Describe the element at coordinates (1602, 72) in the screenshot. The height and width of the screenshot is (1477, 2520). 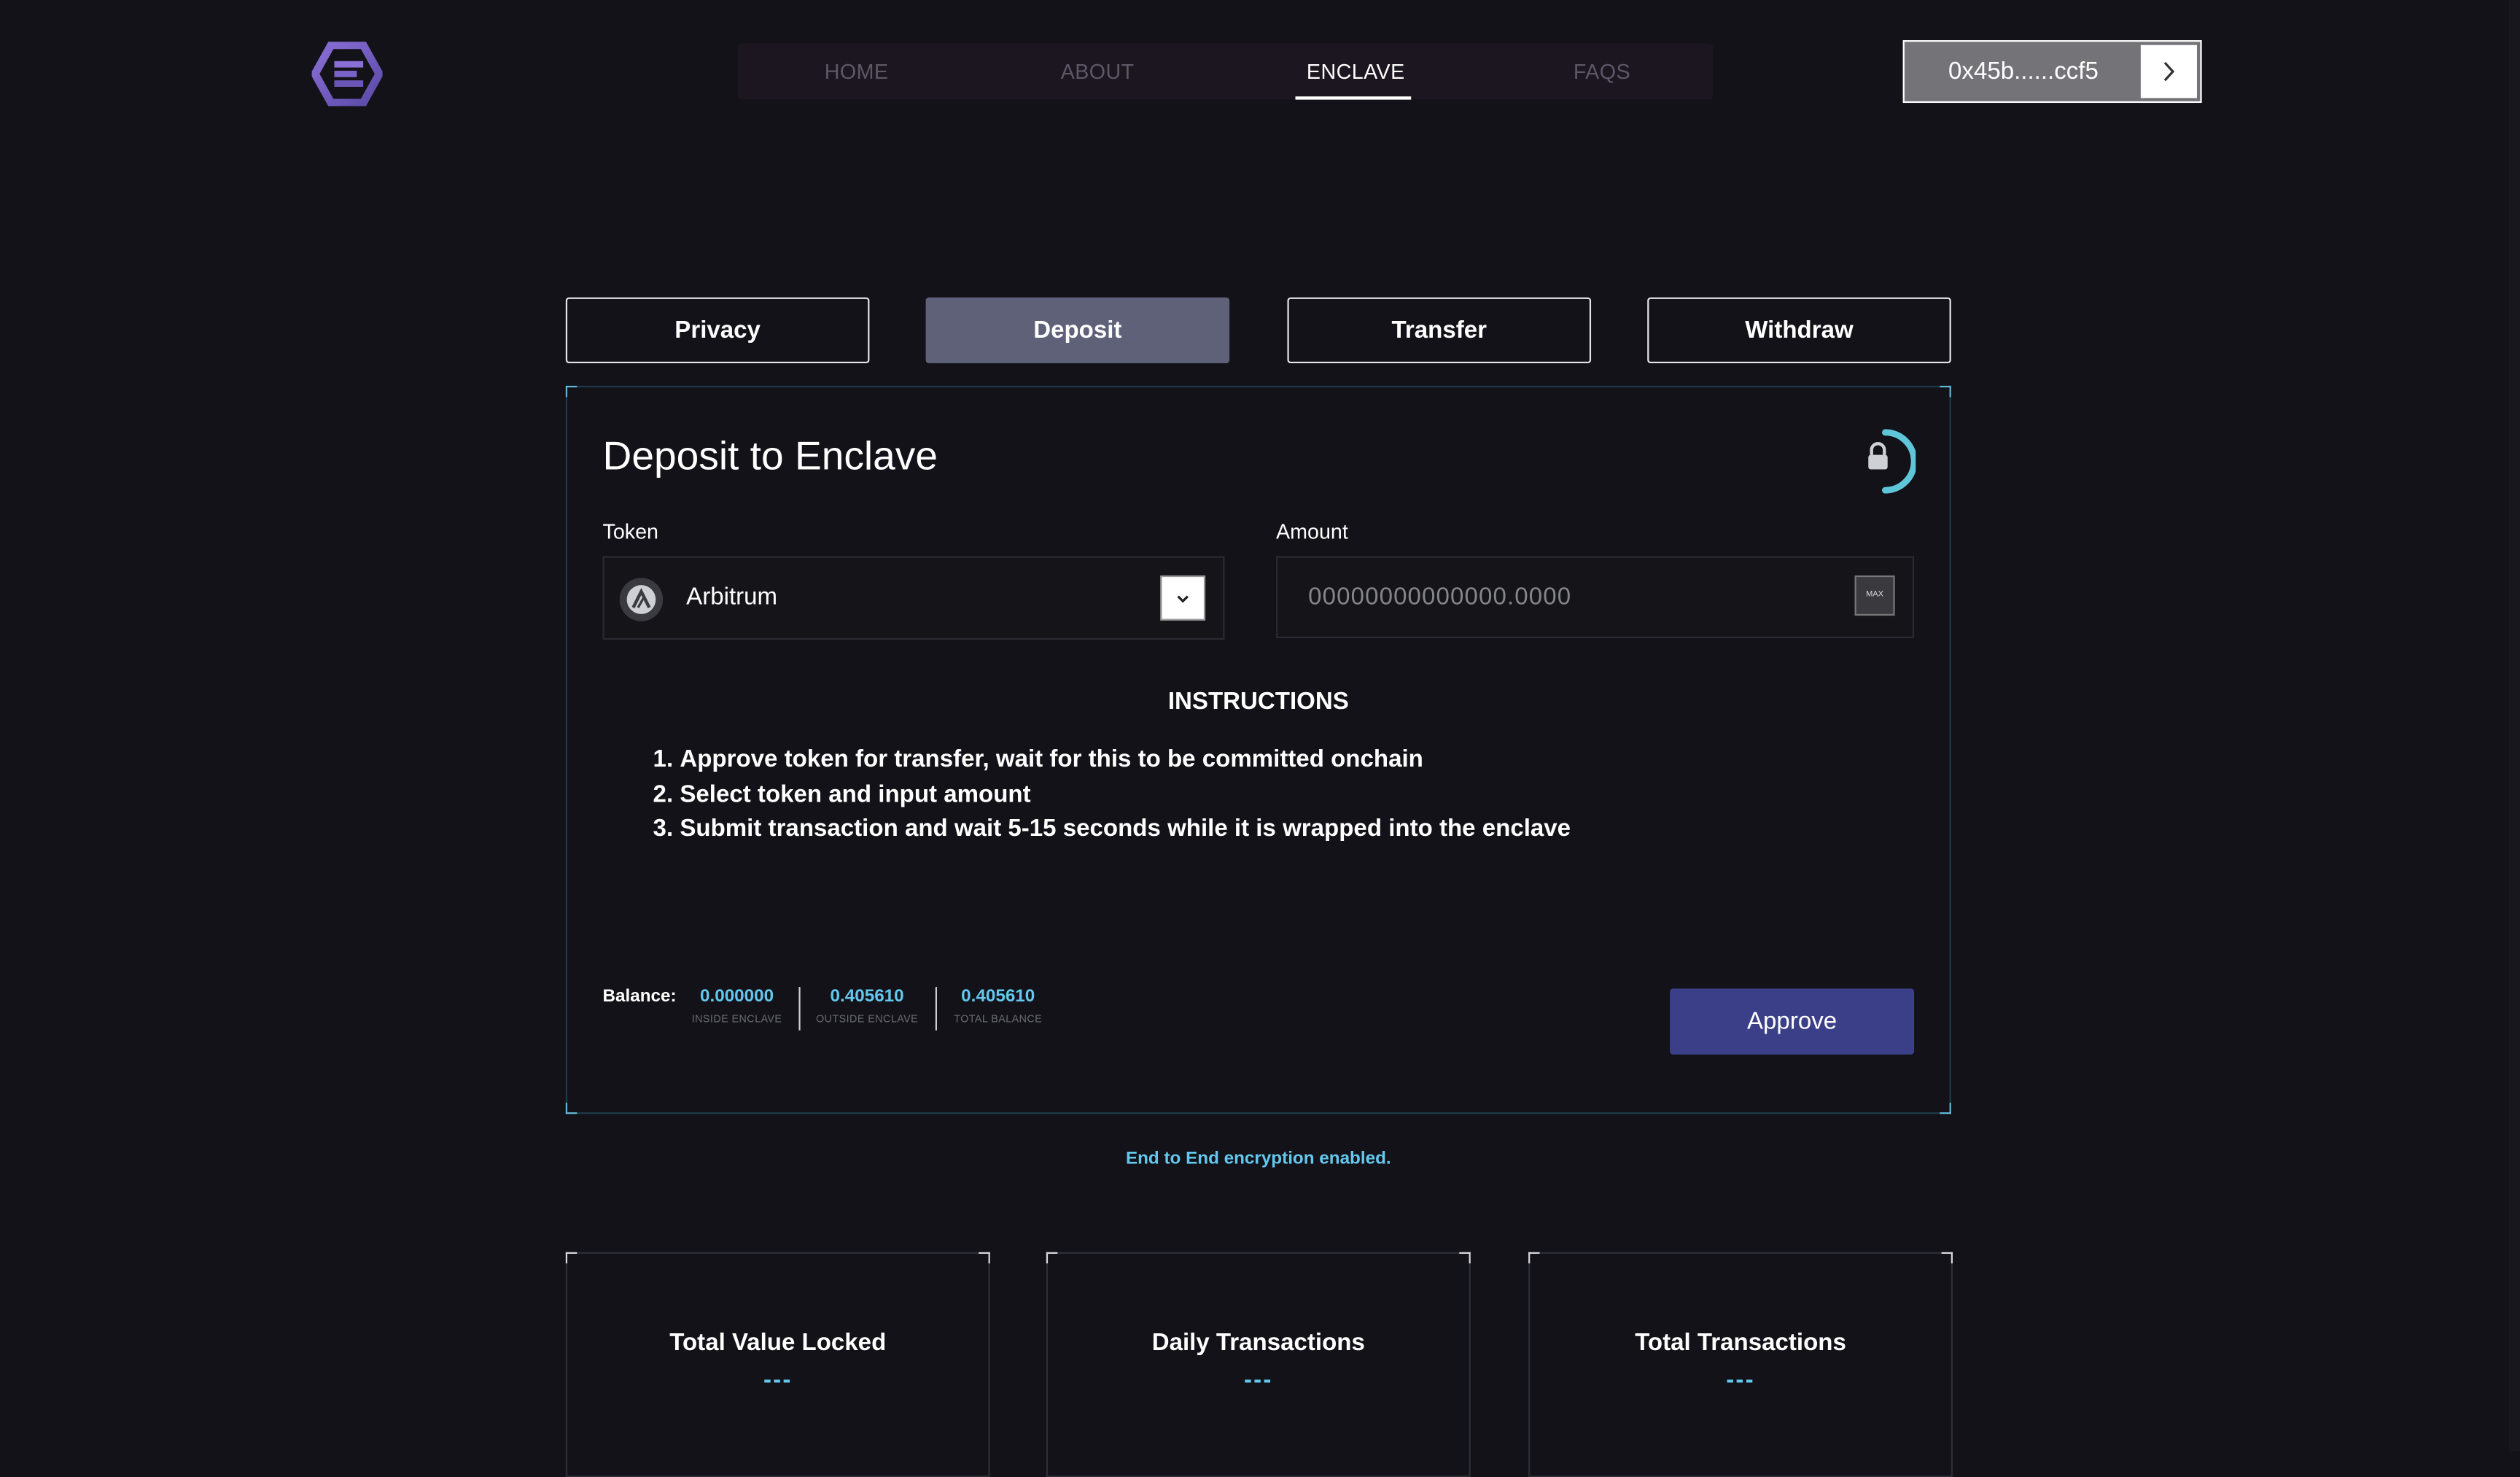
I see `nav-faqs: FAQS` at that location.